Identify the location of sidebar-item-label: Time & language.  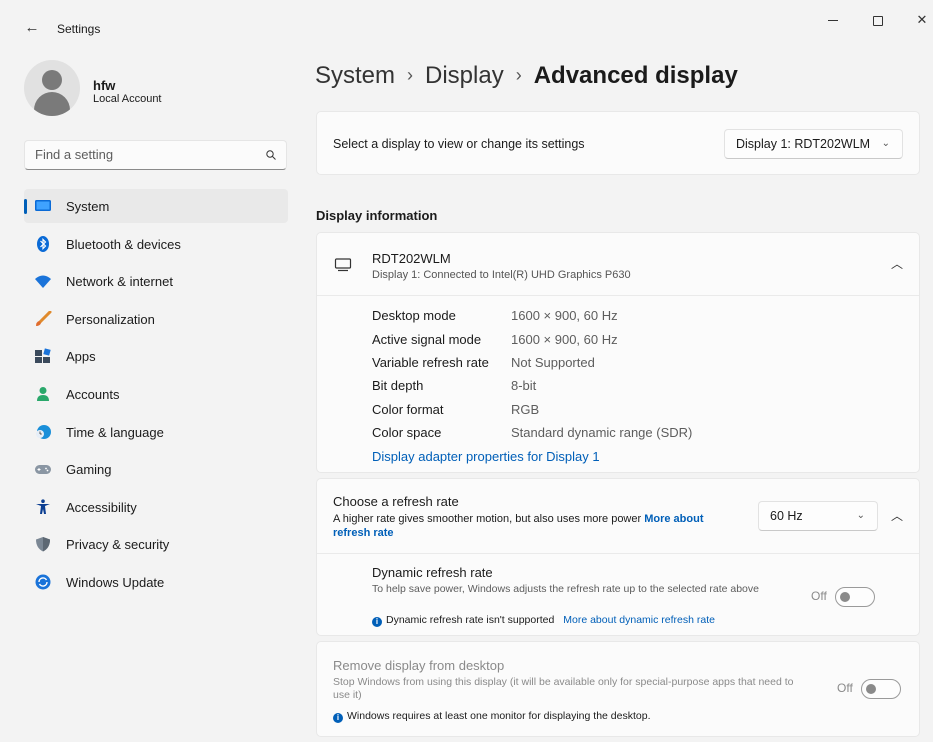
(115, 432).